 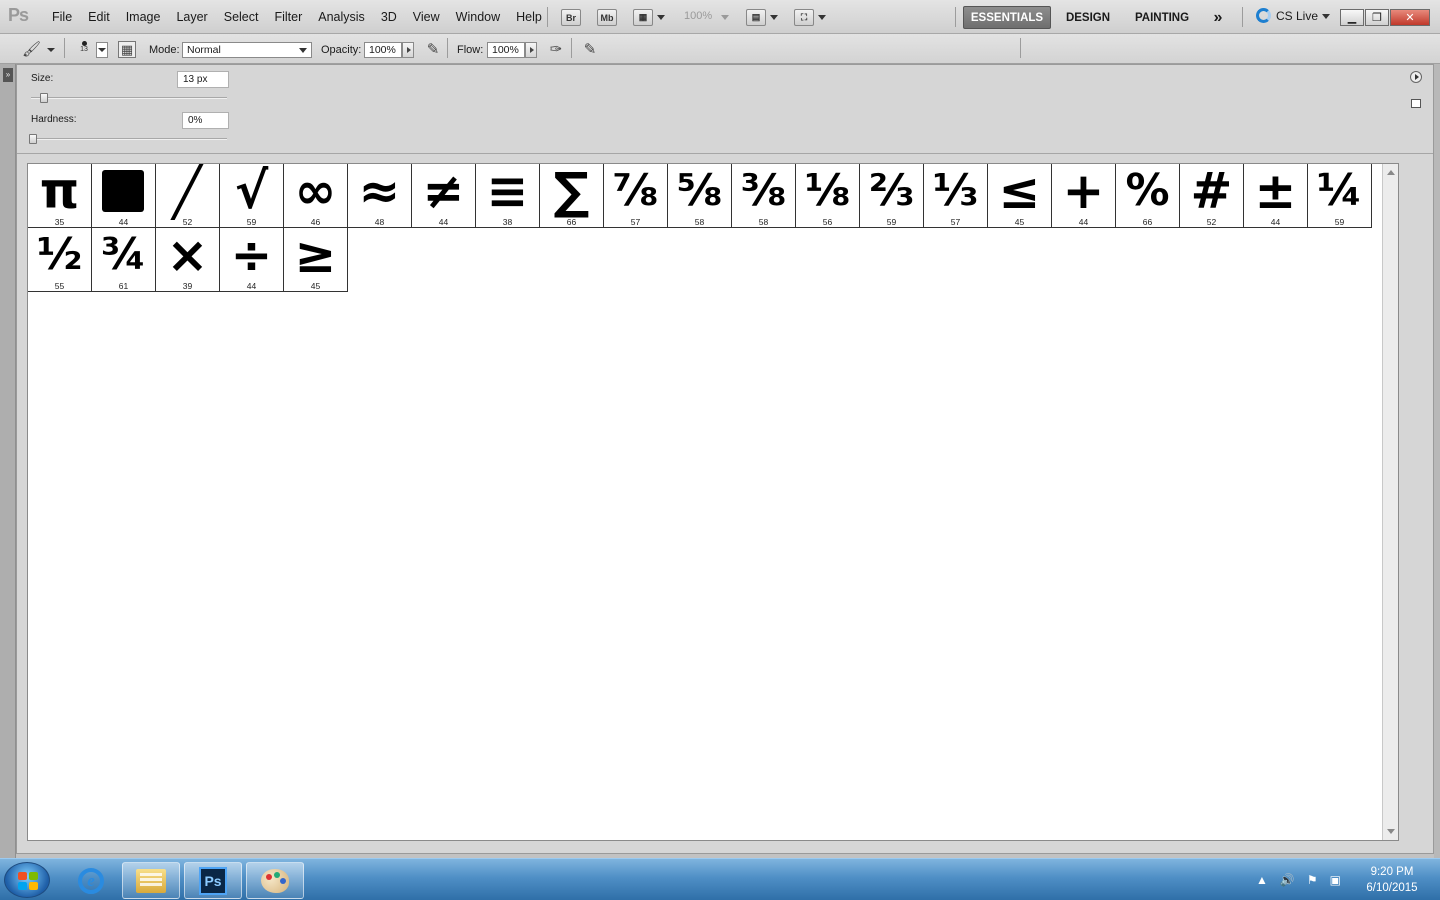 What do you see at coordinates (764, 196) in the screenshot?
I see `brush-preset: ⅜ 58` at bounding box center [764, 196].